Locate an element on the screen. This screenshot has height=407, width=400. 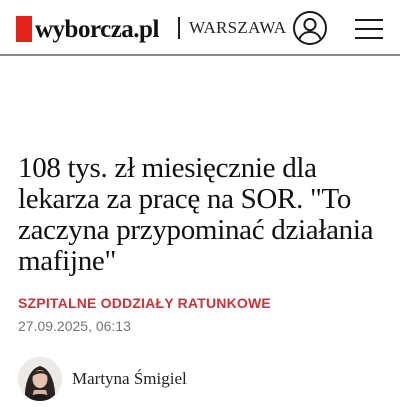
article-section-link: SZPITALNE ODDZIAŁY RATUNKOWE is located at coordinates (144, 303).